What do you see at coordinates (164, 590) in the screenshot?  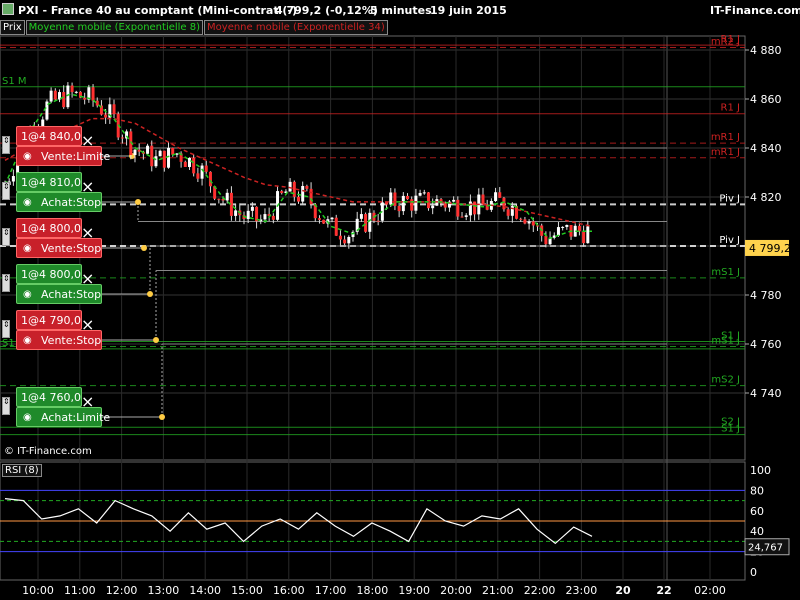 I see `time-axis-label: 13:00` at bounding box center [164, 590].